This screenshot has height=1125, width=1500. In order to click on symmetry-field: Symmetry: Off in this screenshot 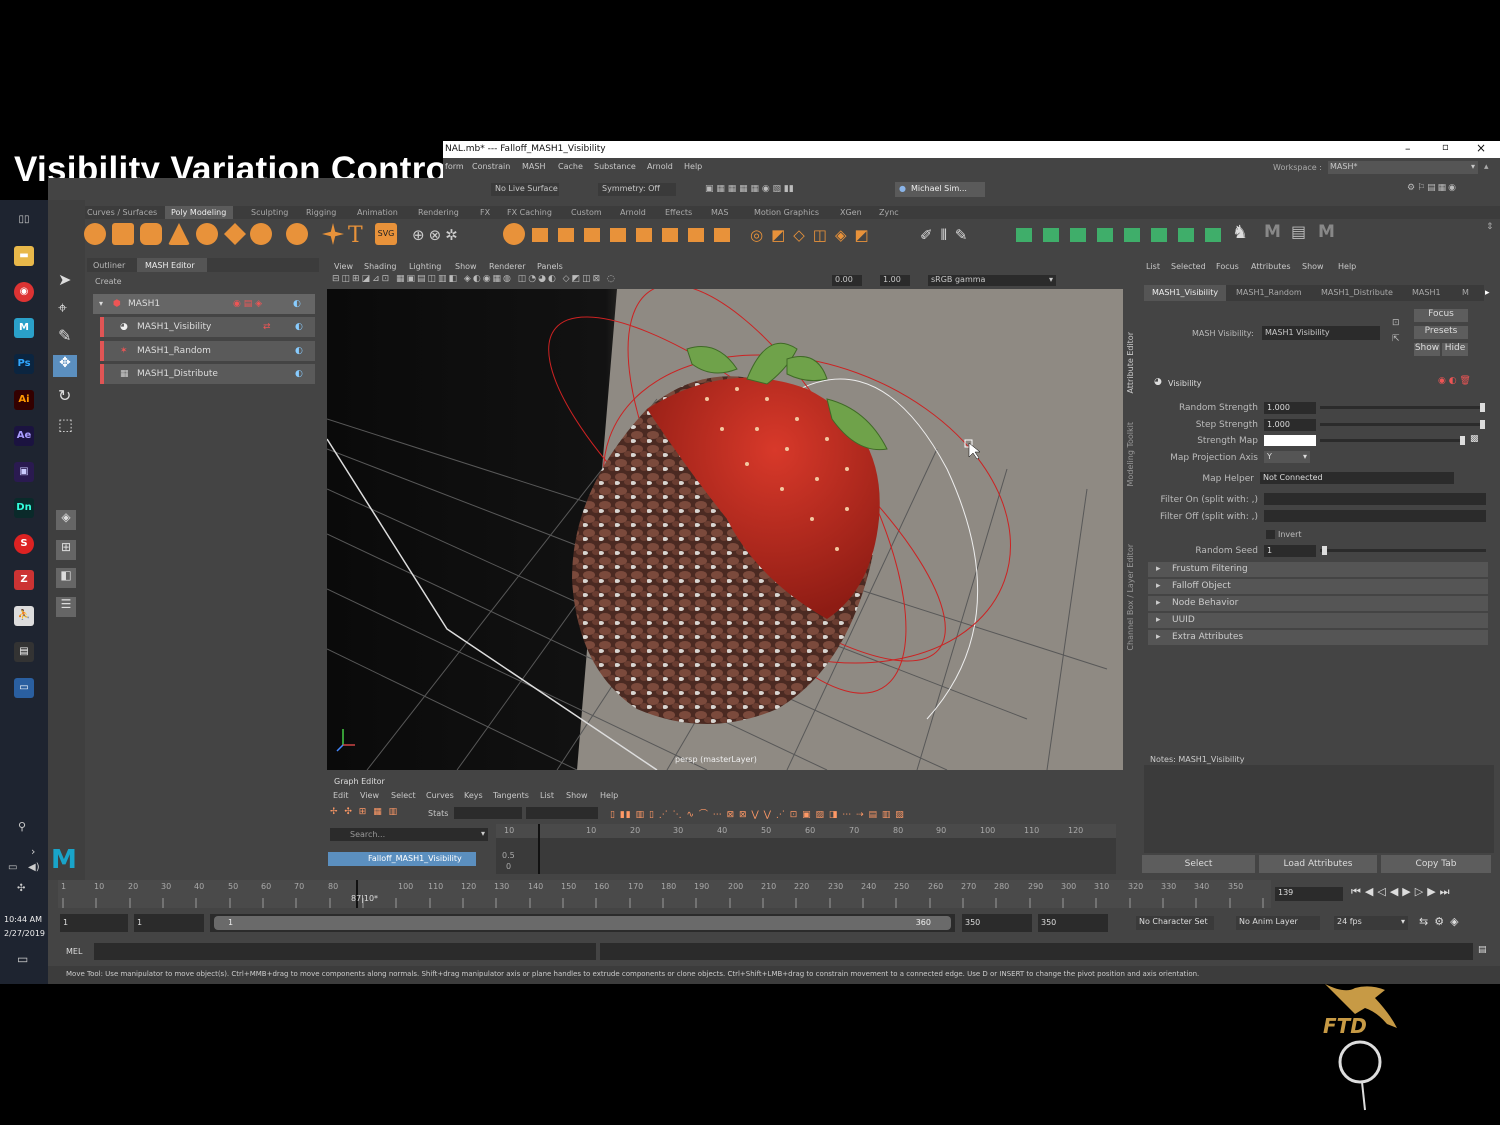, I will do `click(637, 189)`.